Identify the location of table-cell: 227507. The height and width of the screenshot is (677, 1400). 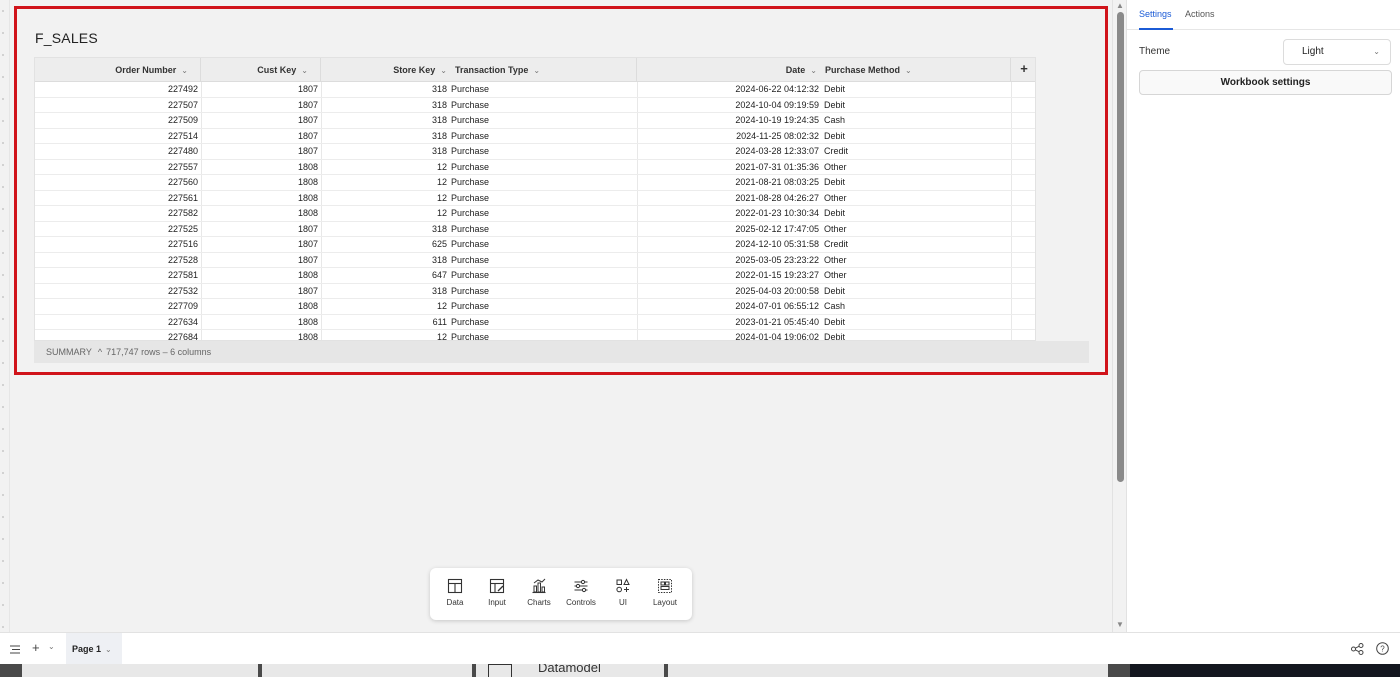
(116, 105).